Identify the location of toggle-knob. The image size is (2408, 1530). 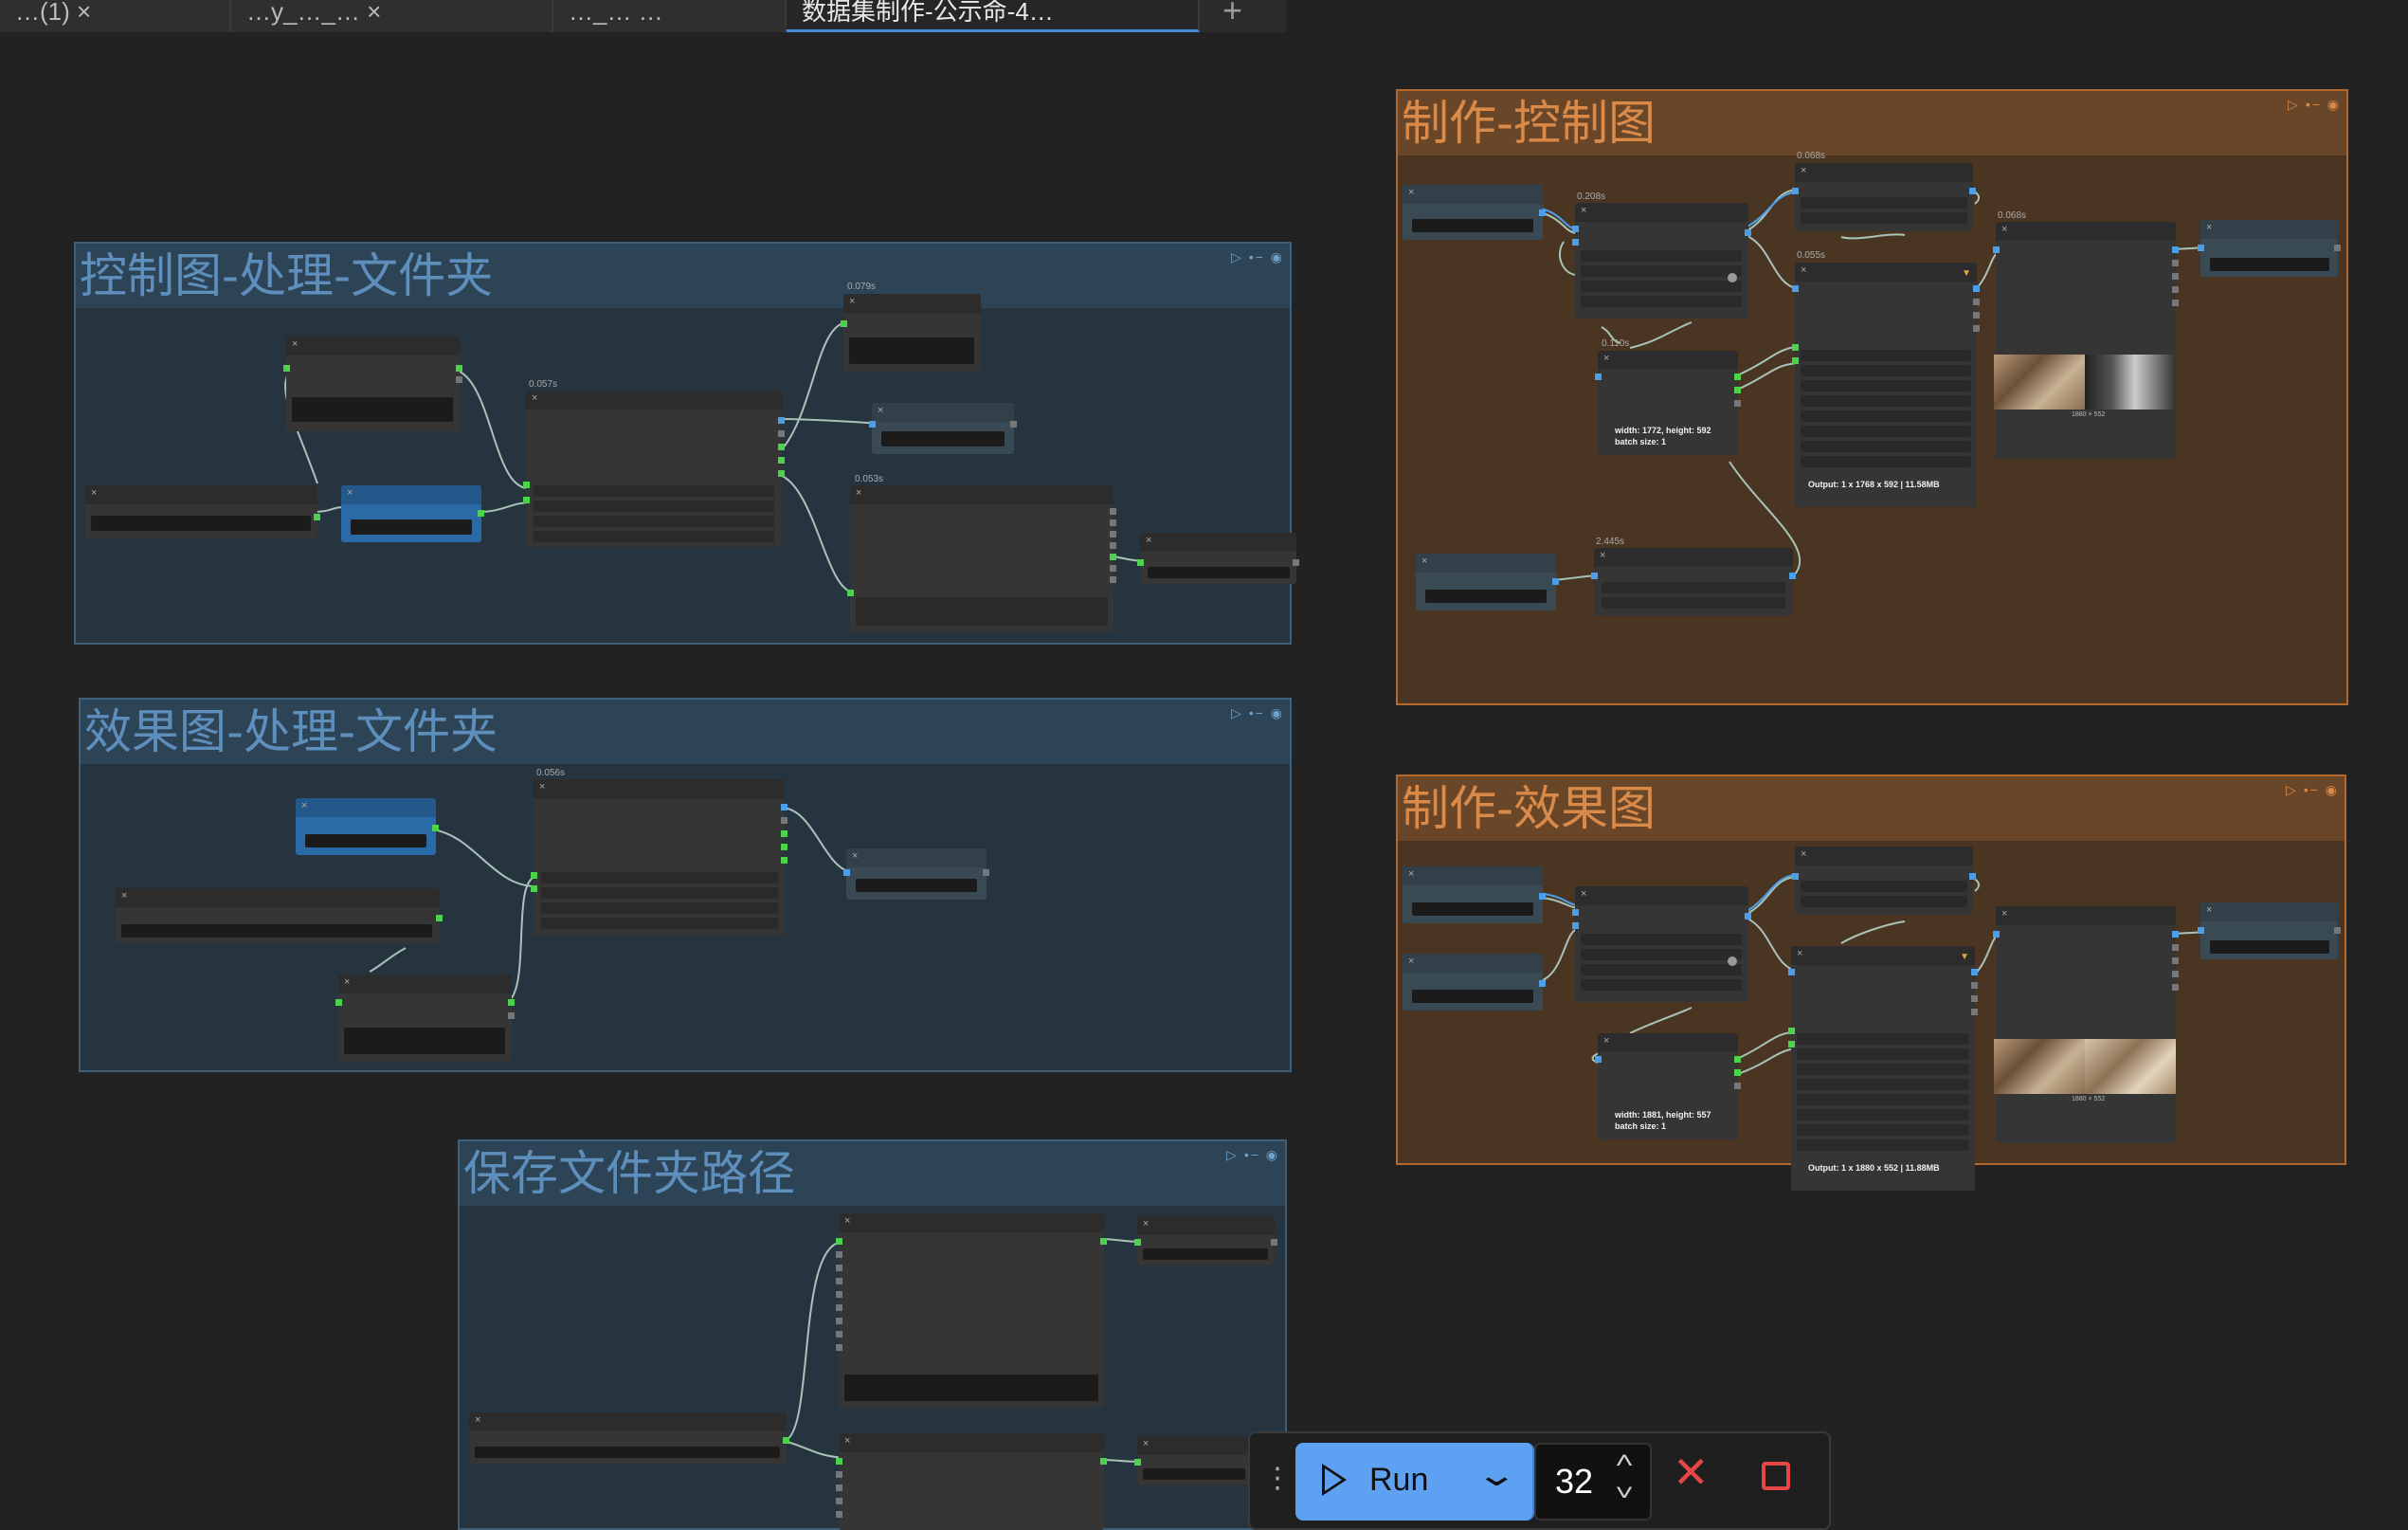
(1733, 278).